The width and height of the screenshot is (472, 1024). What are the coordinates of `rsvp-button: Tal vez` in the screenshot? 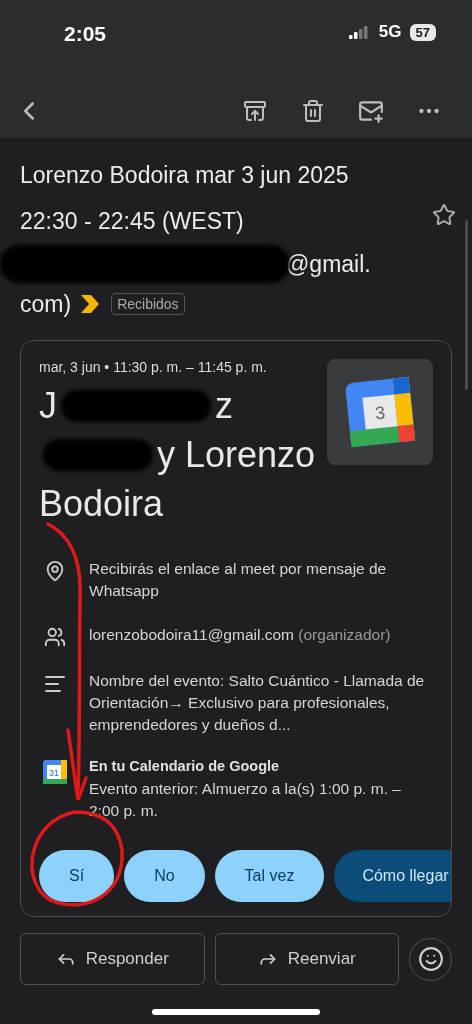 It's located at (269, 876).